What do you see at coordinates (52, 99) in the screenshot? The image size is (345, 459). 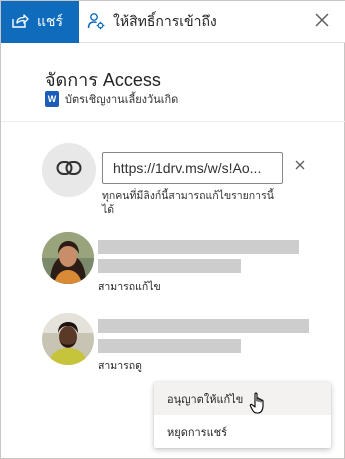 I see `word-doc-icon: W` at bounding box center [52, 99].